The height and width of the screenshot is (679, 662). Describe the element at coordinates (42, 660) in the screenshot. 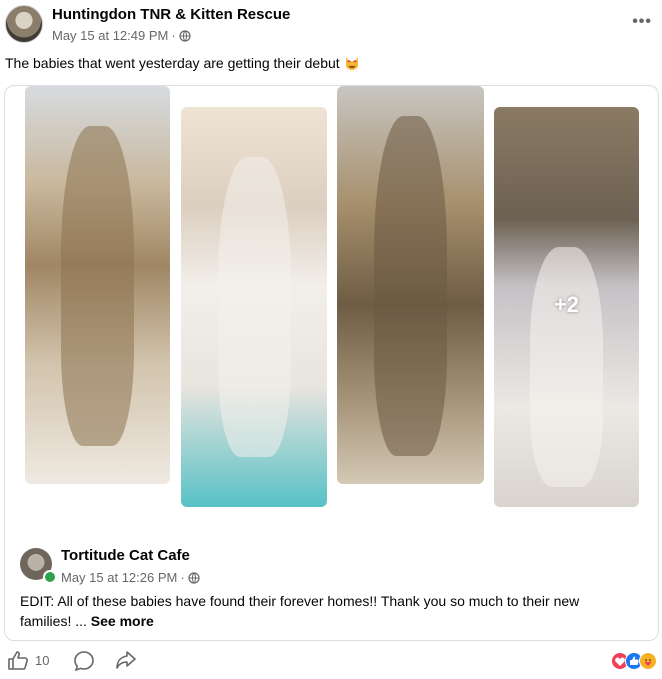

I see `like-count: 10` at that location.